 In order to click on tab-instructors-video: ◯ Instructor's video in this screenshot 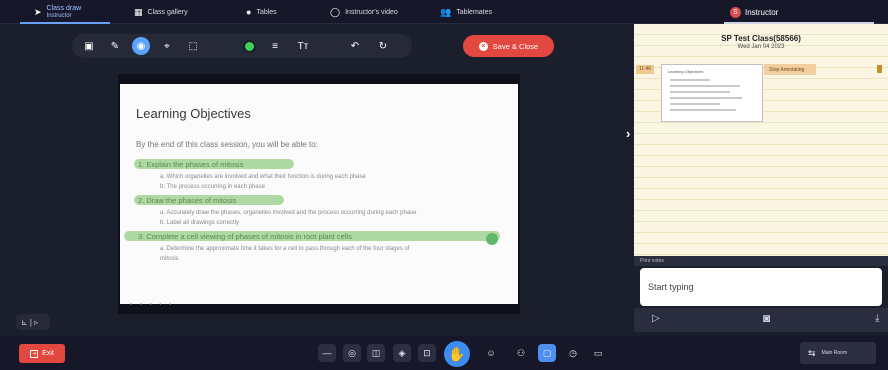, I will do `click(364, 12)`.